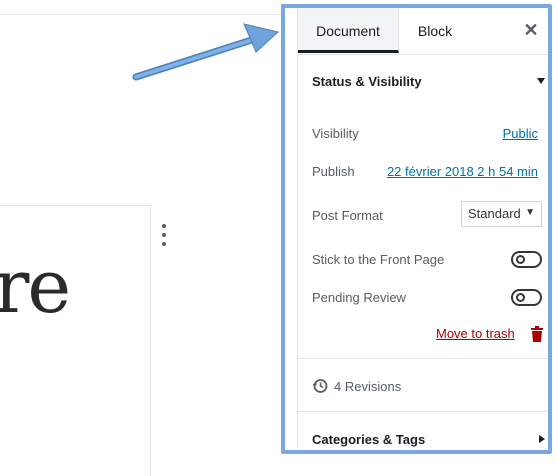 The width and height of the screenshot is (558, 476). I want to click on publish-label: Publish, so click(333, 171).